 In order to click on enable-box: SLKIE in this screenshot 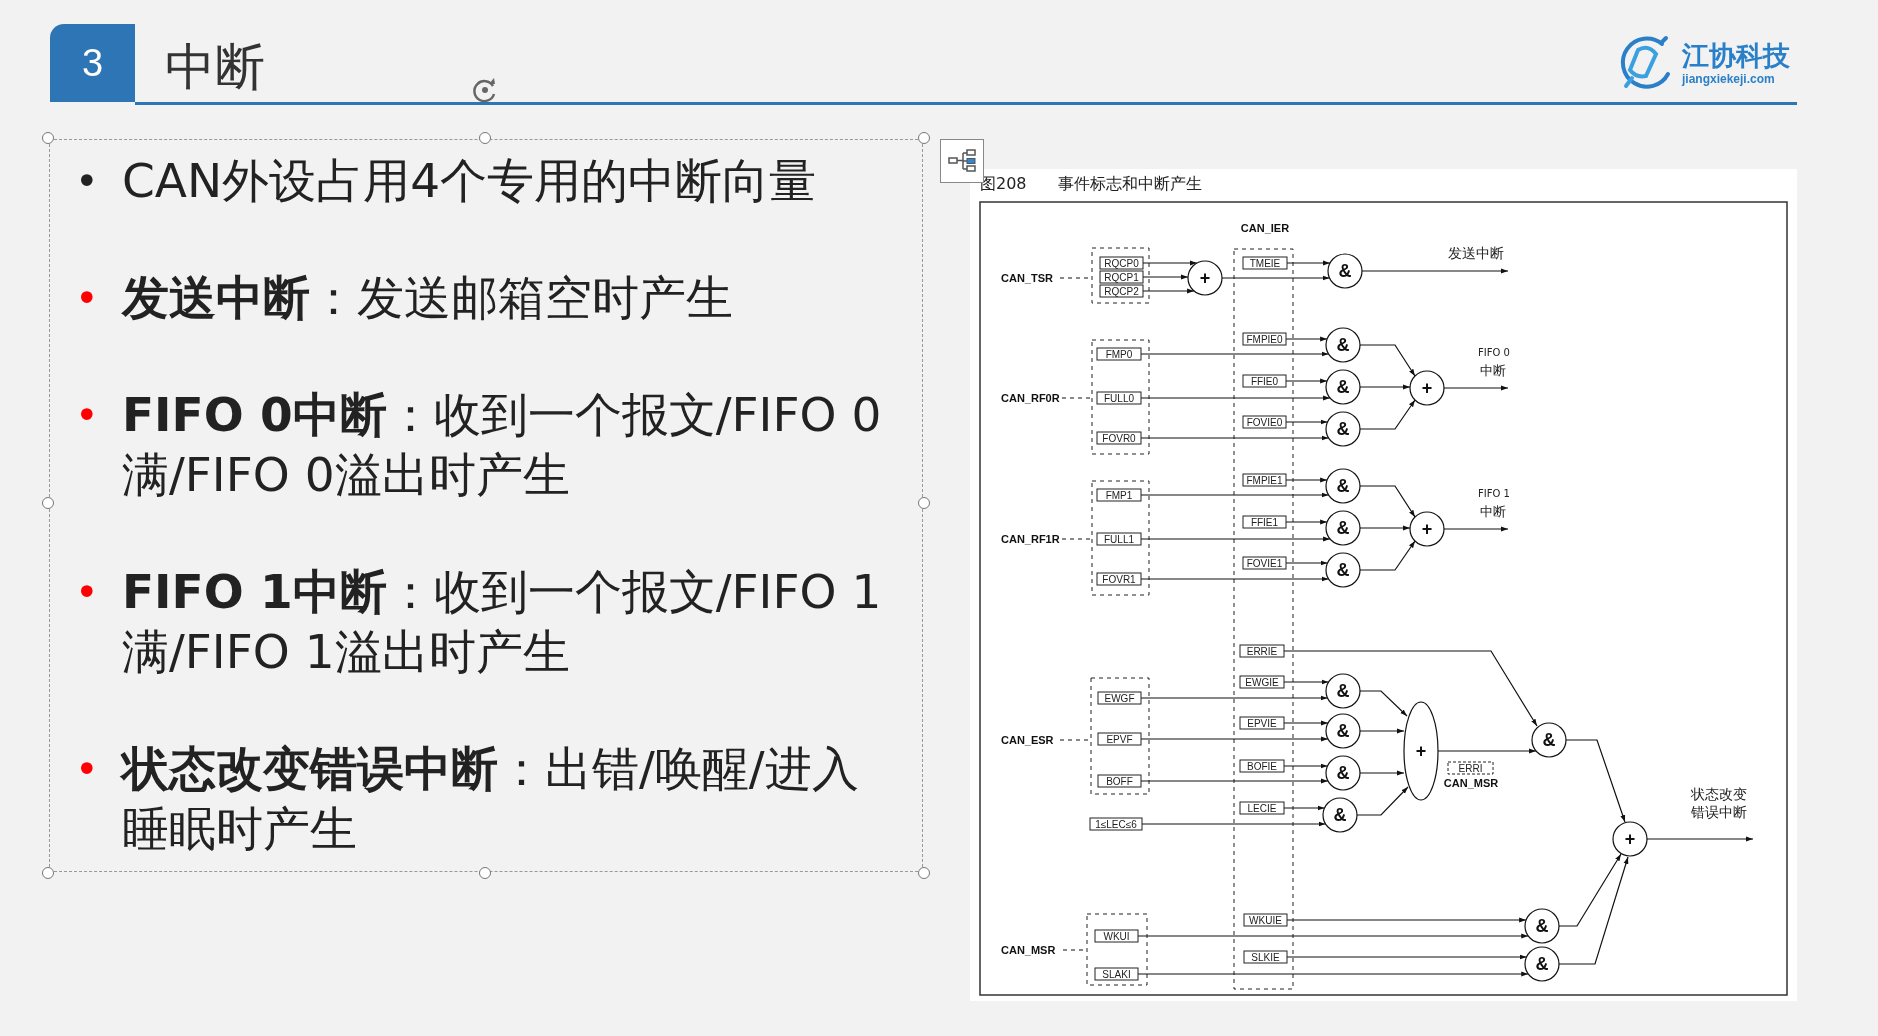, I will do `click(1265, 957)`.